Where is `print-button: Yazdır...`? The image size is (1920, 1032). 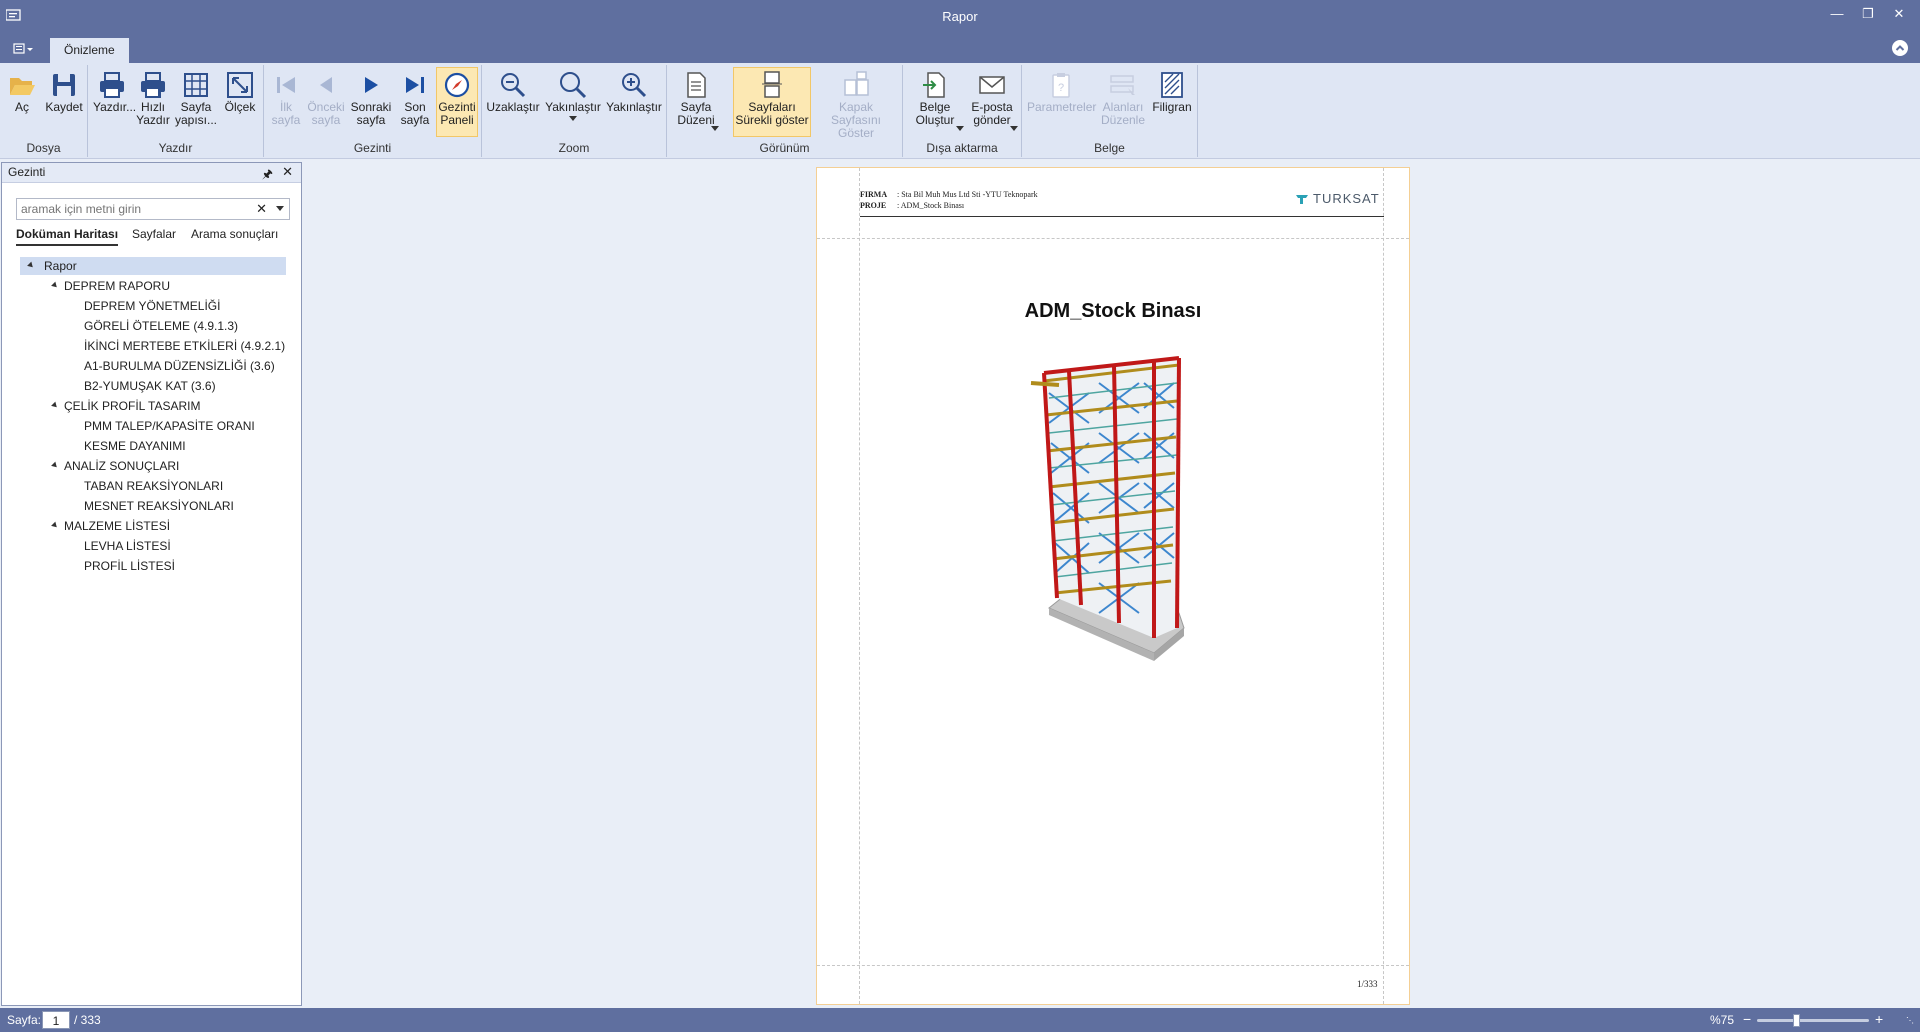
print-button: Yazdır... is located at coordinates (114, 102).